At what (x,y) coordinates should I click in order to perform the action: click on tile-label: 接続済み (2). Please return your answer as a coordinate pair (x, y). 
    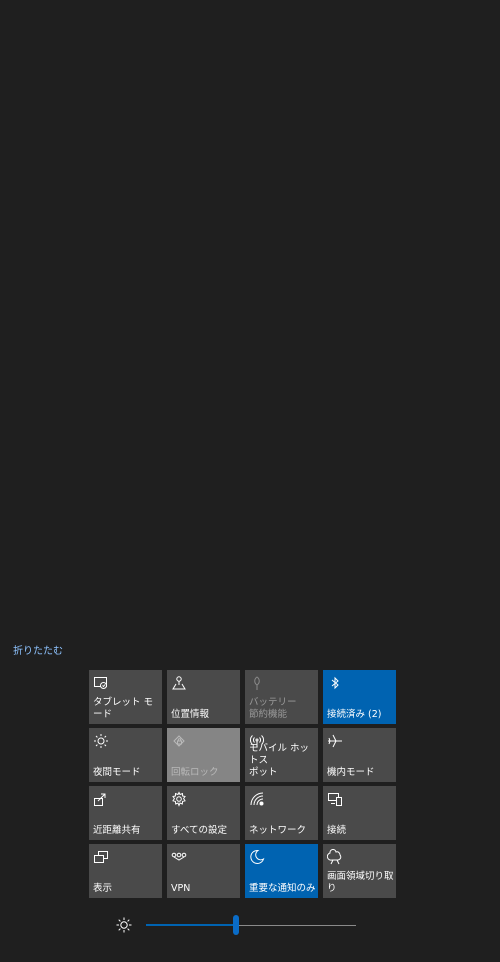
    Looking at the image, I should click on (354, 714).